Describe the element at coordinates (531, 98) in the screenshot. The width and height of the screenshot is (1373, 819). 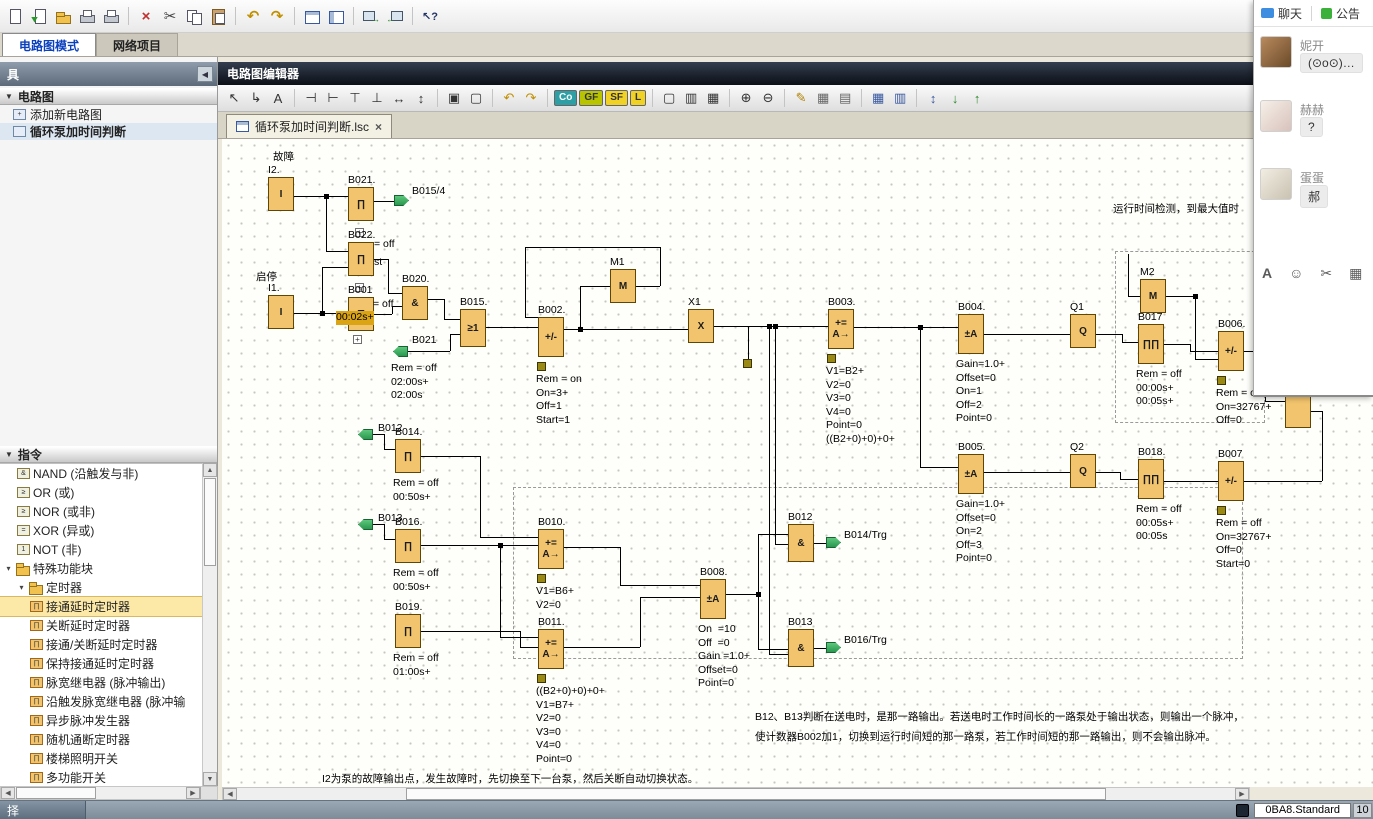
I see `redo-icon: ↷` at that location.